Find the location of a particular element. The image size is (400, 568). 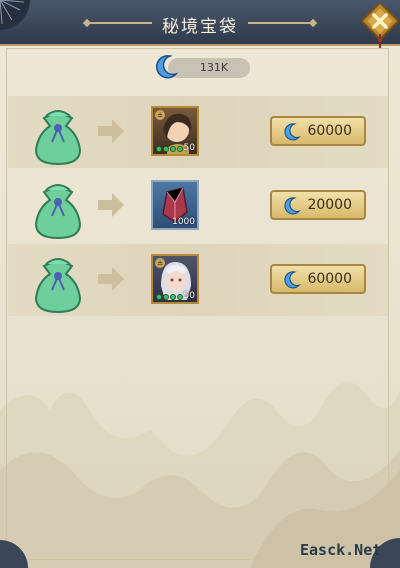

reward-row-1: ± 50 60000 is located at coordinates (198, 132).